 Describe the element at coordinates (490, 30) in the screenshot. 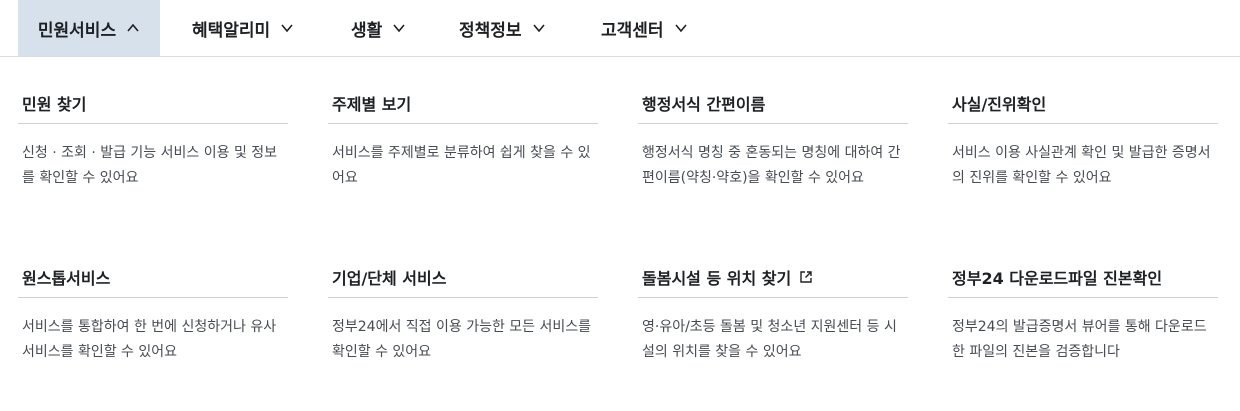

I see `nav-item-label: 정책정보` at that location.